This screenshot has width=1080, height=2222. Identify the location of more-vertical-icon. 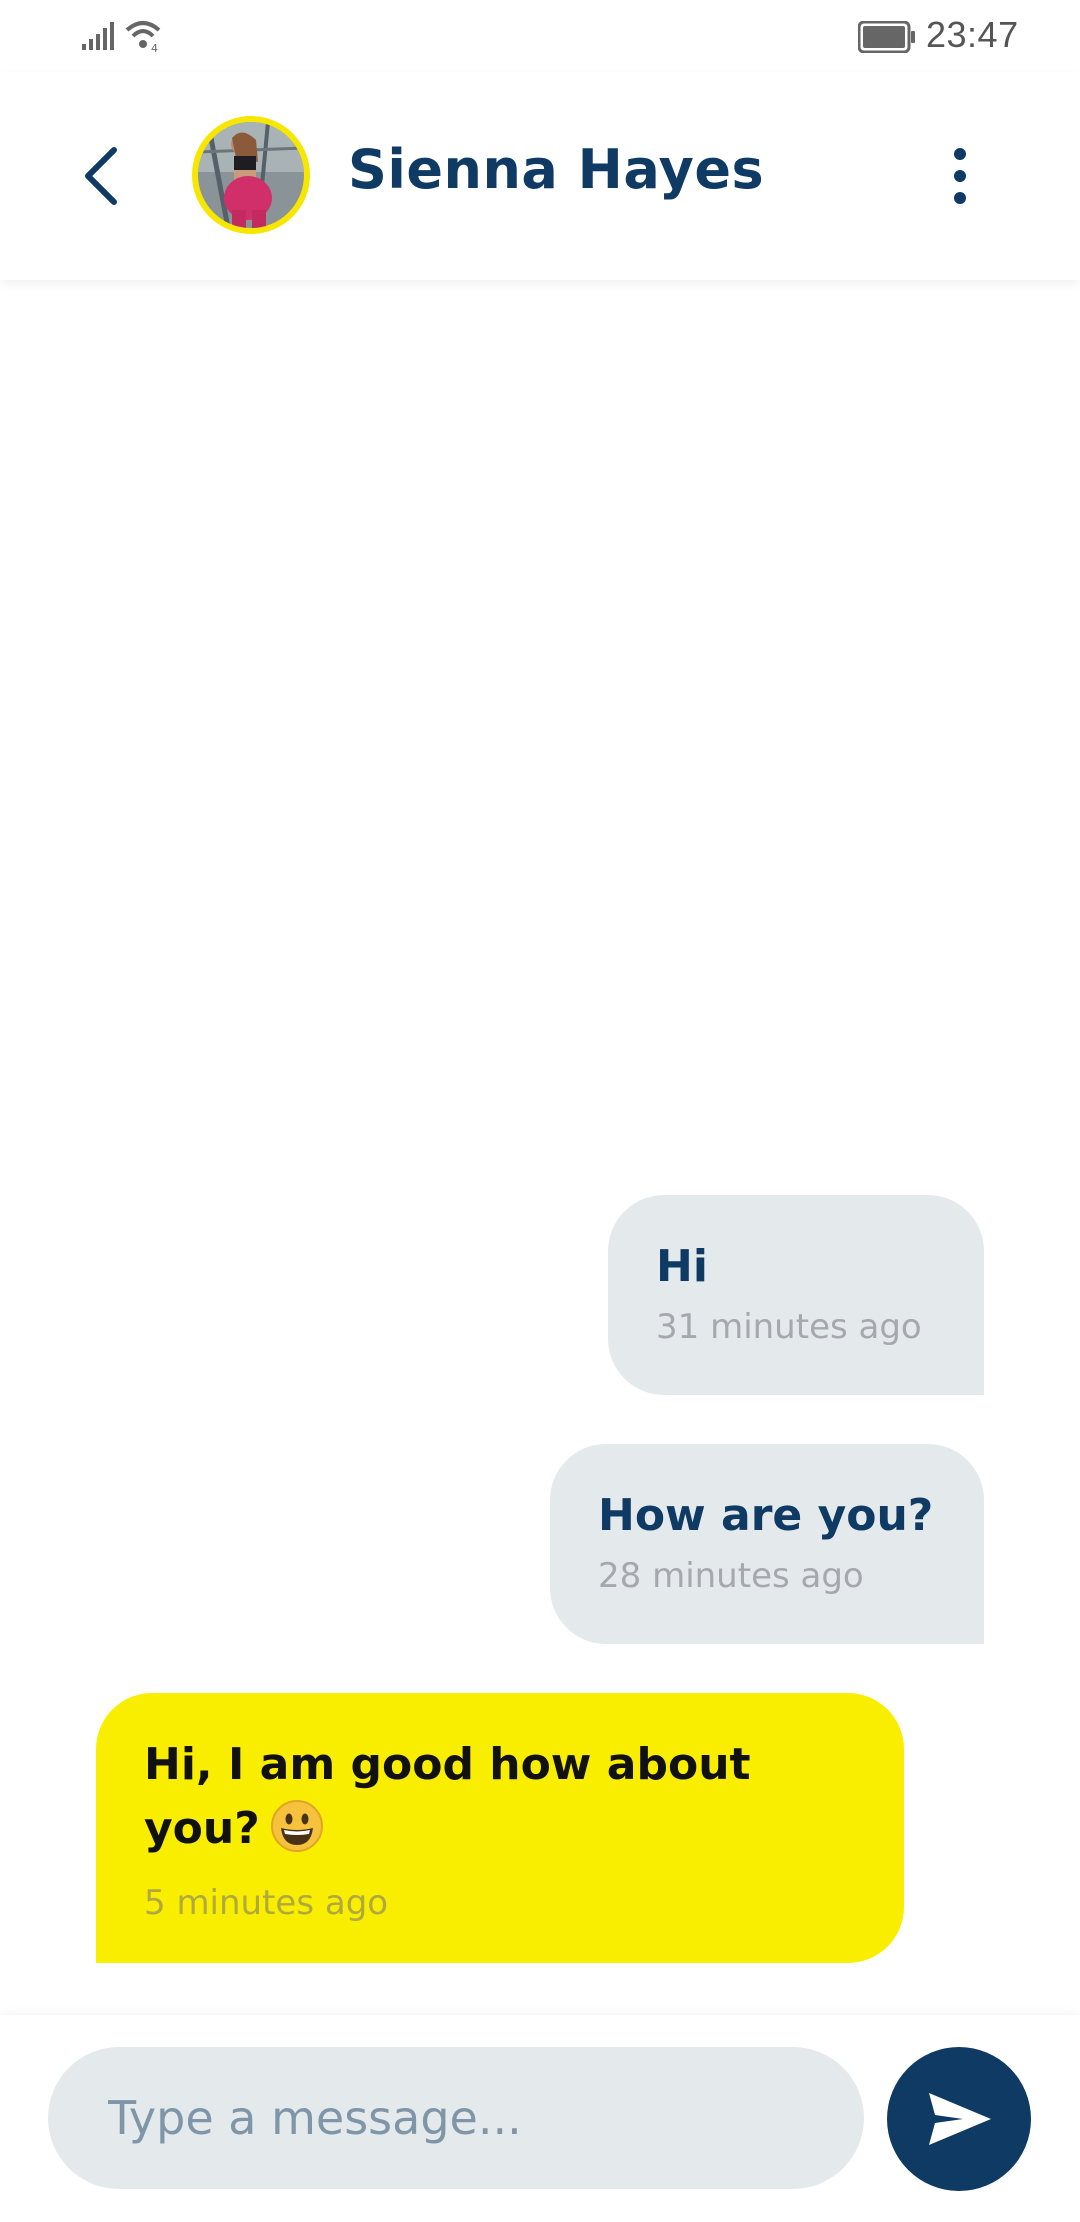
(960, 176).